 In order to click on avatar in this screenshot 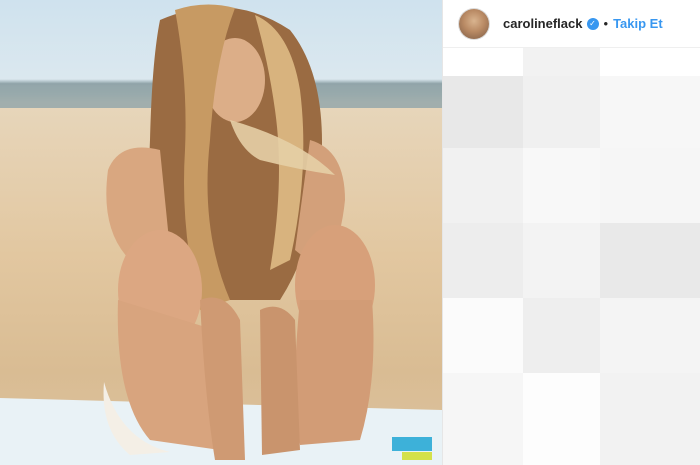, I will do `click(474, 23)`.